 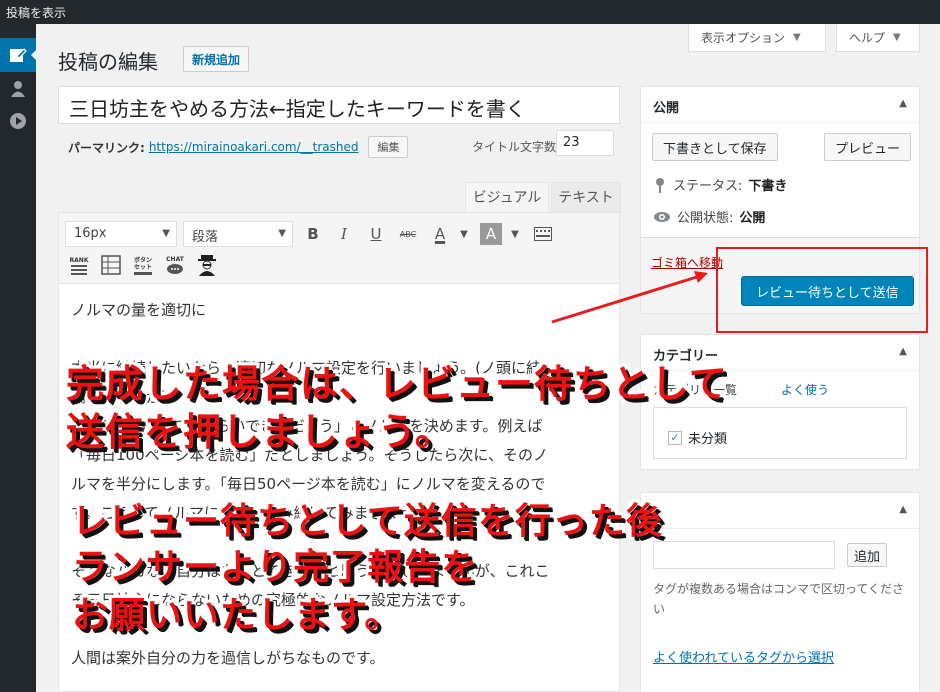 What do you see at coordinates (543, 234) in the screenshot?
I see `toolbar-toggle-icon` at bounding box center [543, 234].